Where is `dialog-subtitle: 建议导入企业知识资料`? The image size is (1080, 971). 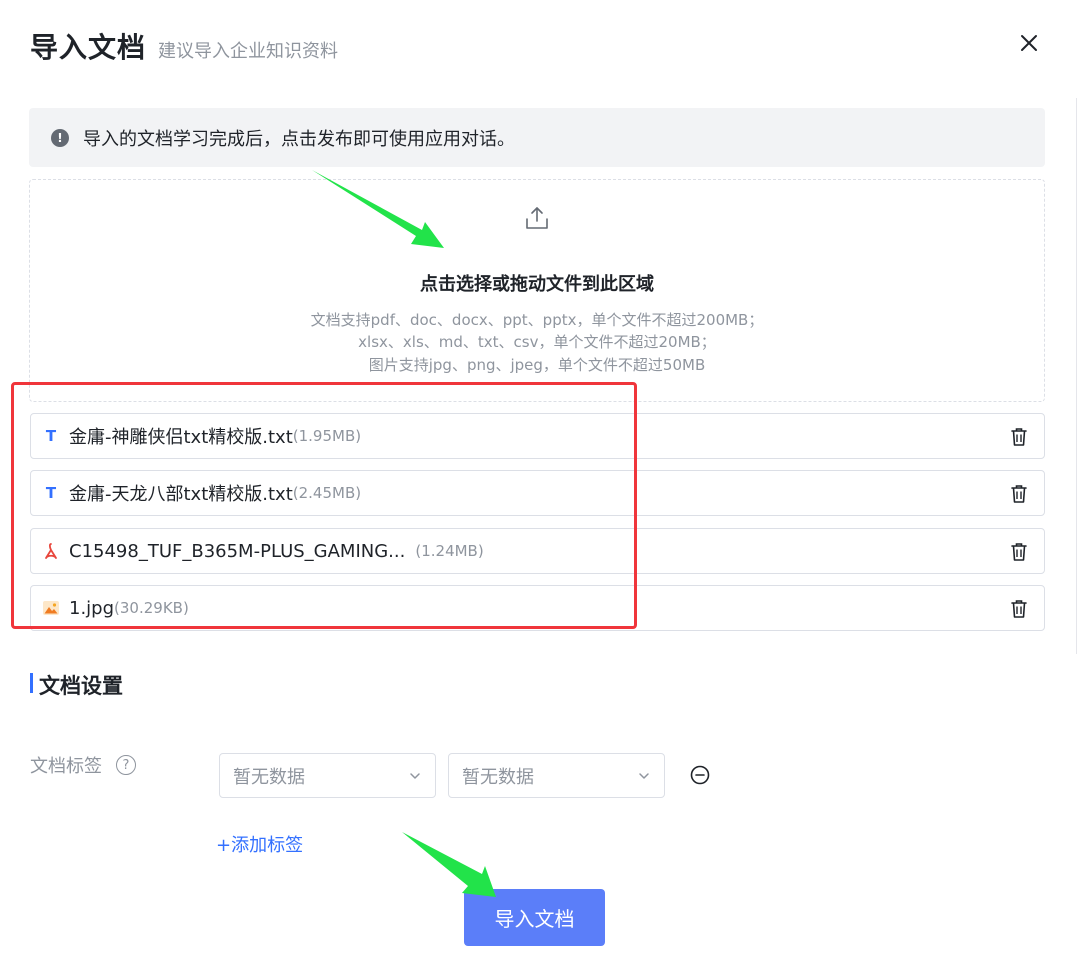
dialog-subtitle: 建议导入企业知识资料 is located at coordinates (248, 51).